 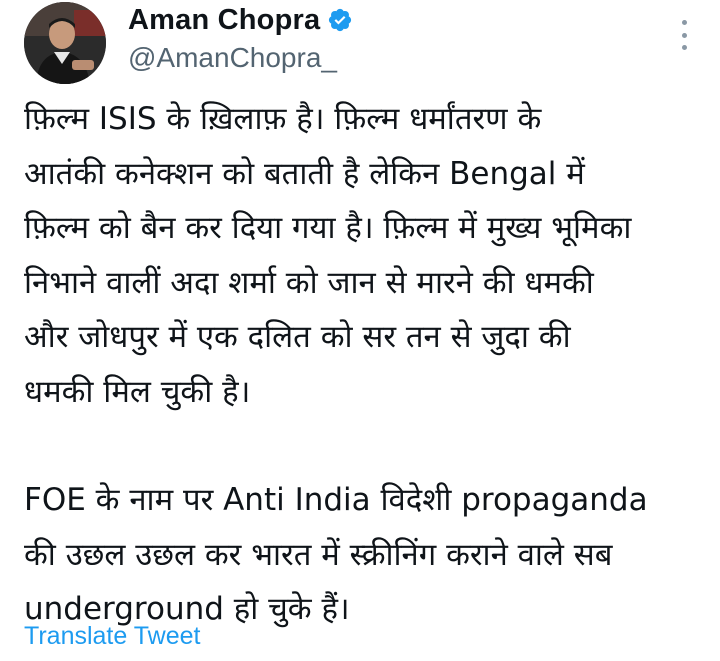 I want to click on verified-badge-icon, so click(x=340, y=20).